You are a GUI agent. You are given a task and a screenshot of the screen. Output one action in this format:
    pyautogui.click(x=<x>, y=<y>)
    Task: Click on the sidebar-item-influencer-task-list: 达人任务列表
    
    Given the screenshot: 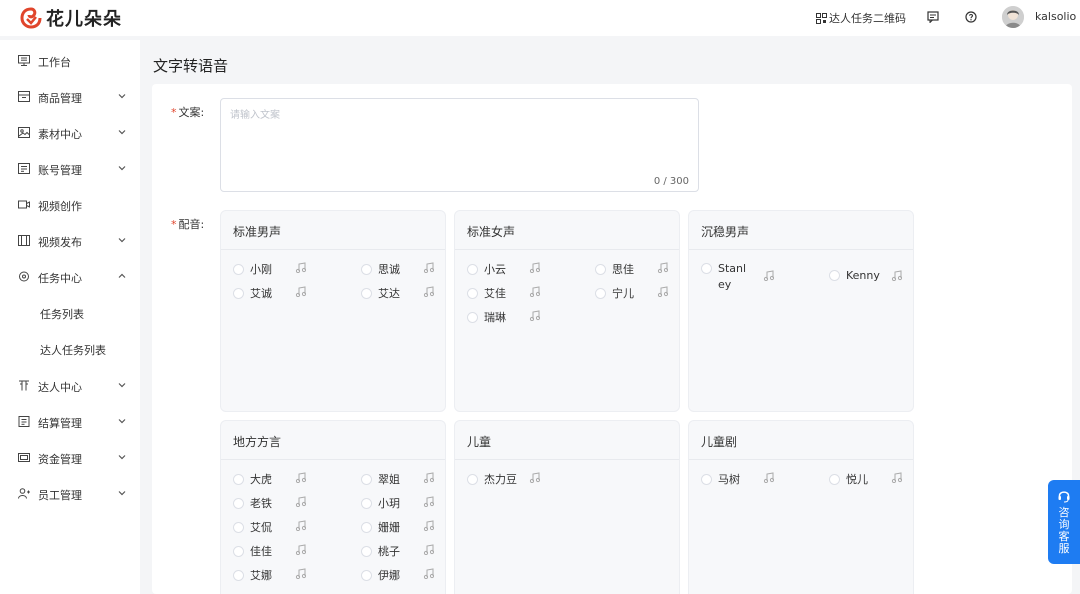 What is the action you would take?
    pyautogui.click(x=70, y=348)
    